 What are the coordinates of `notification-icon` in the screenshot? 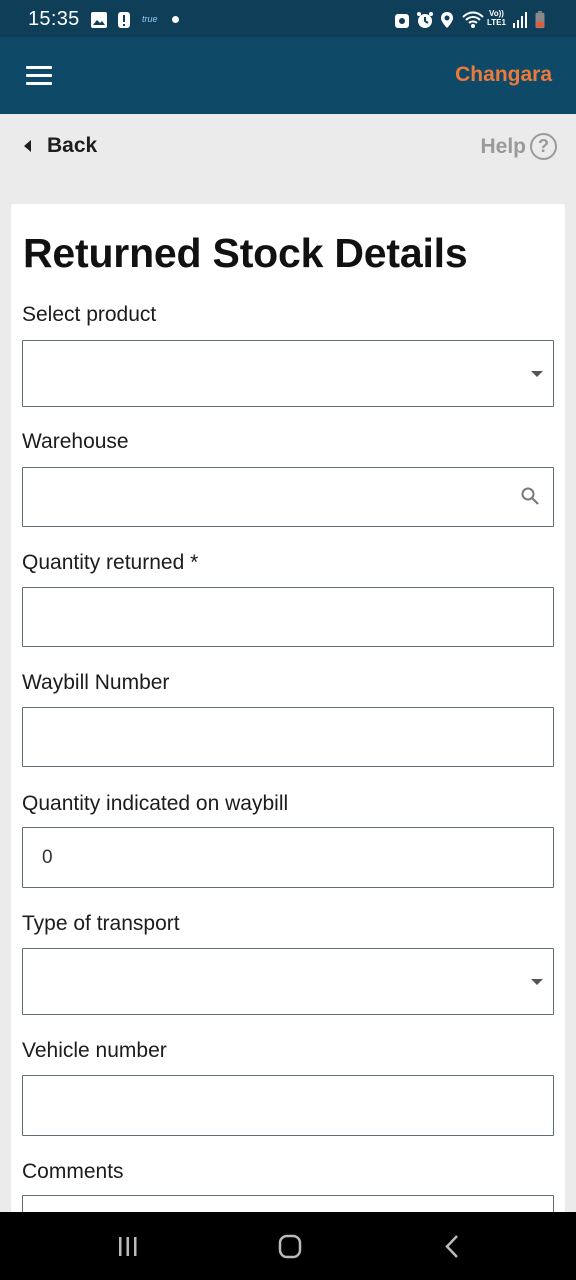 It's located at (124, 20).